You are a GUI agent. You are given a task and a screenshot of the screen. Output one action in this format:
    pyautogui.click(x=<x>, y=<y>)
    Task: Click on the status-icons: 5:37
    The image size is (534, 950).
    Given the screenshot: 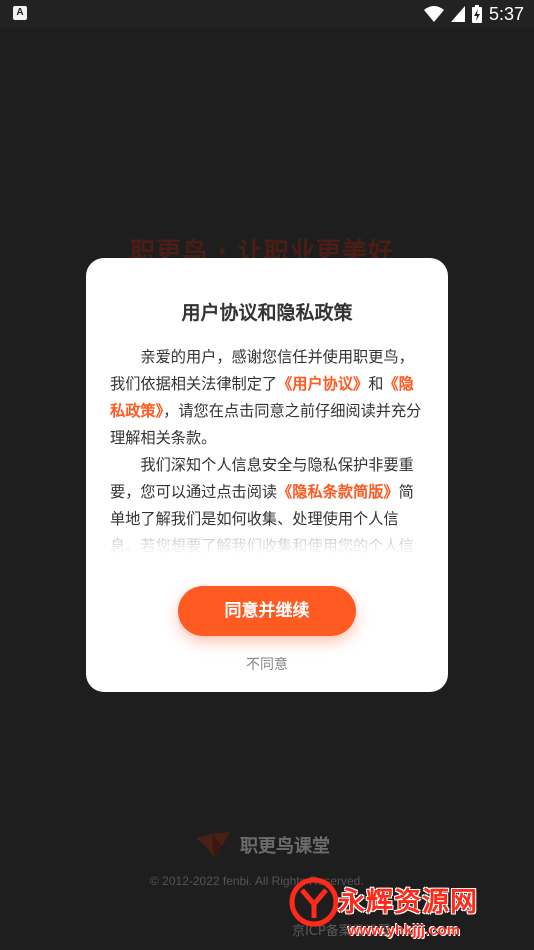 What is the action you would take?
    pyautogui.click(x=473, y=14)
    